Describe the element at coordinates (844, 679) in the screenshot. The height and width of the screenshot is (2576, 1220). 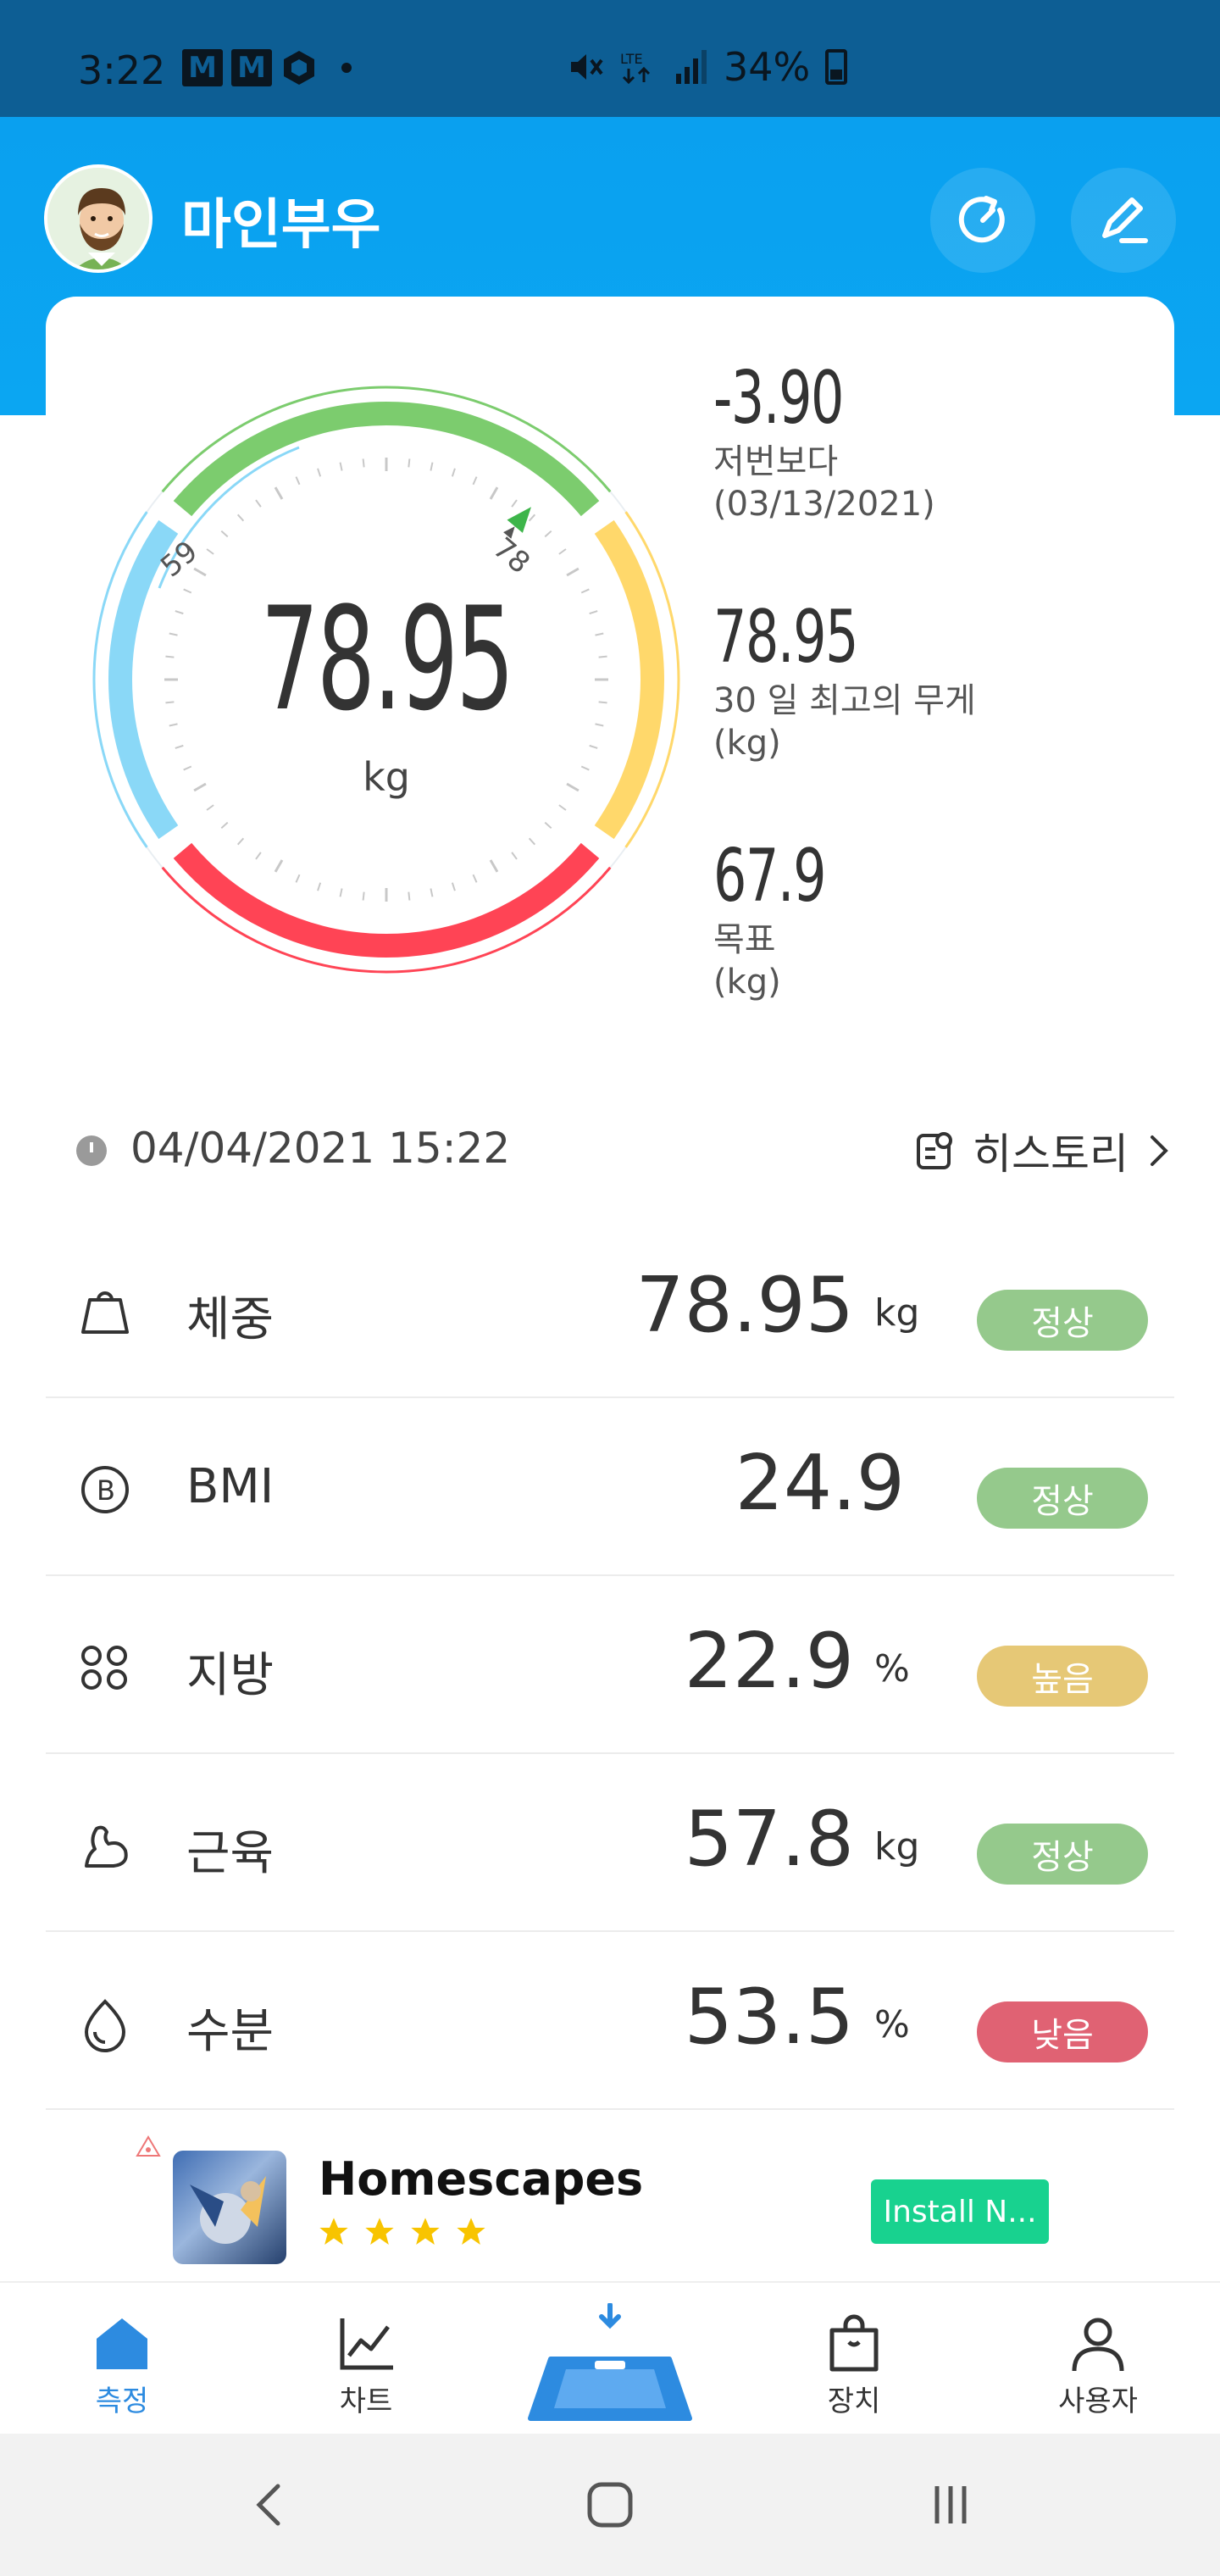
I see `stat-max: 78.95 30 일 최고의 무게 (kg)` at that location.